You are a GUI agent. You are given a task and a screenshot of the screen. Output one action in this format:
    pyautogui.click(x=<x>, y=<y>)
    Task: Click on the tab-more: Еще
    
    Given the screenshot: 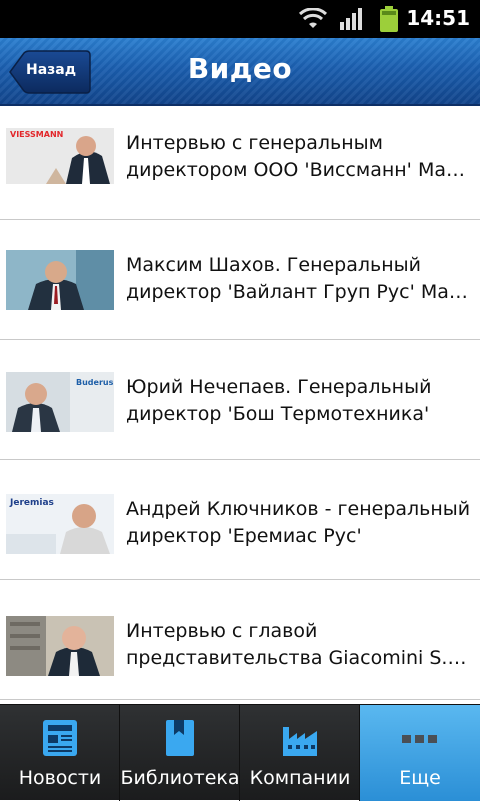 What is the action you would take?
    pyautogui.click(x=420, y=753)
    